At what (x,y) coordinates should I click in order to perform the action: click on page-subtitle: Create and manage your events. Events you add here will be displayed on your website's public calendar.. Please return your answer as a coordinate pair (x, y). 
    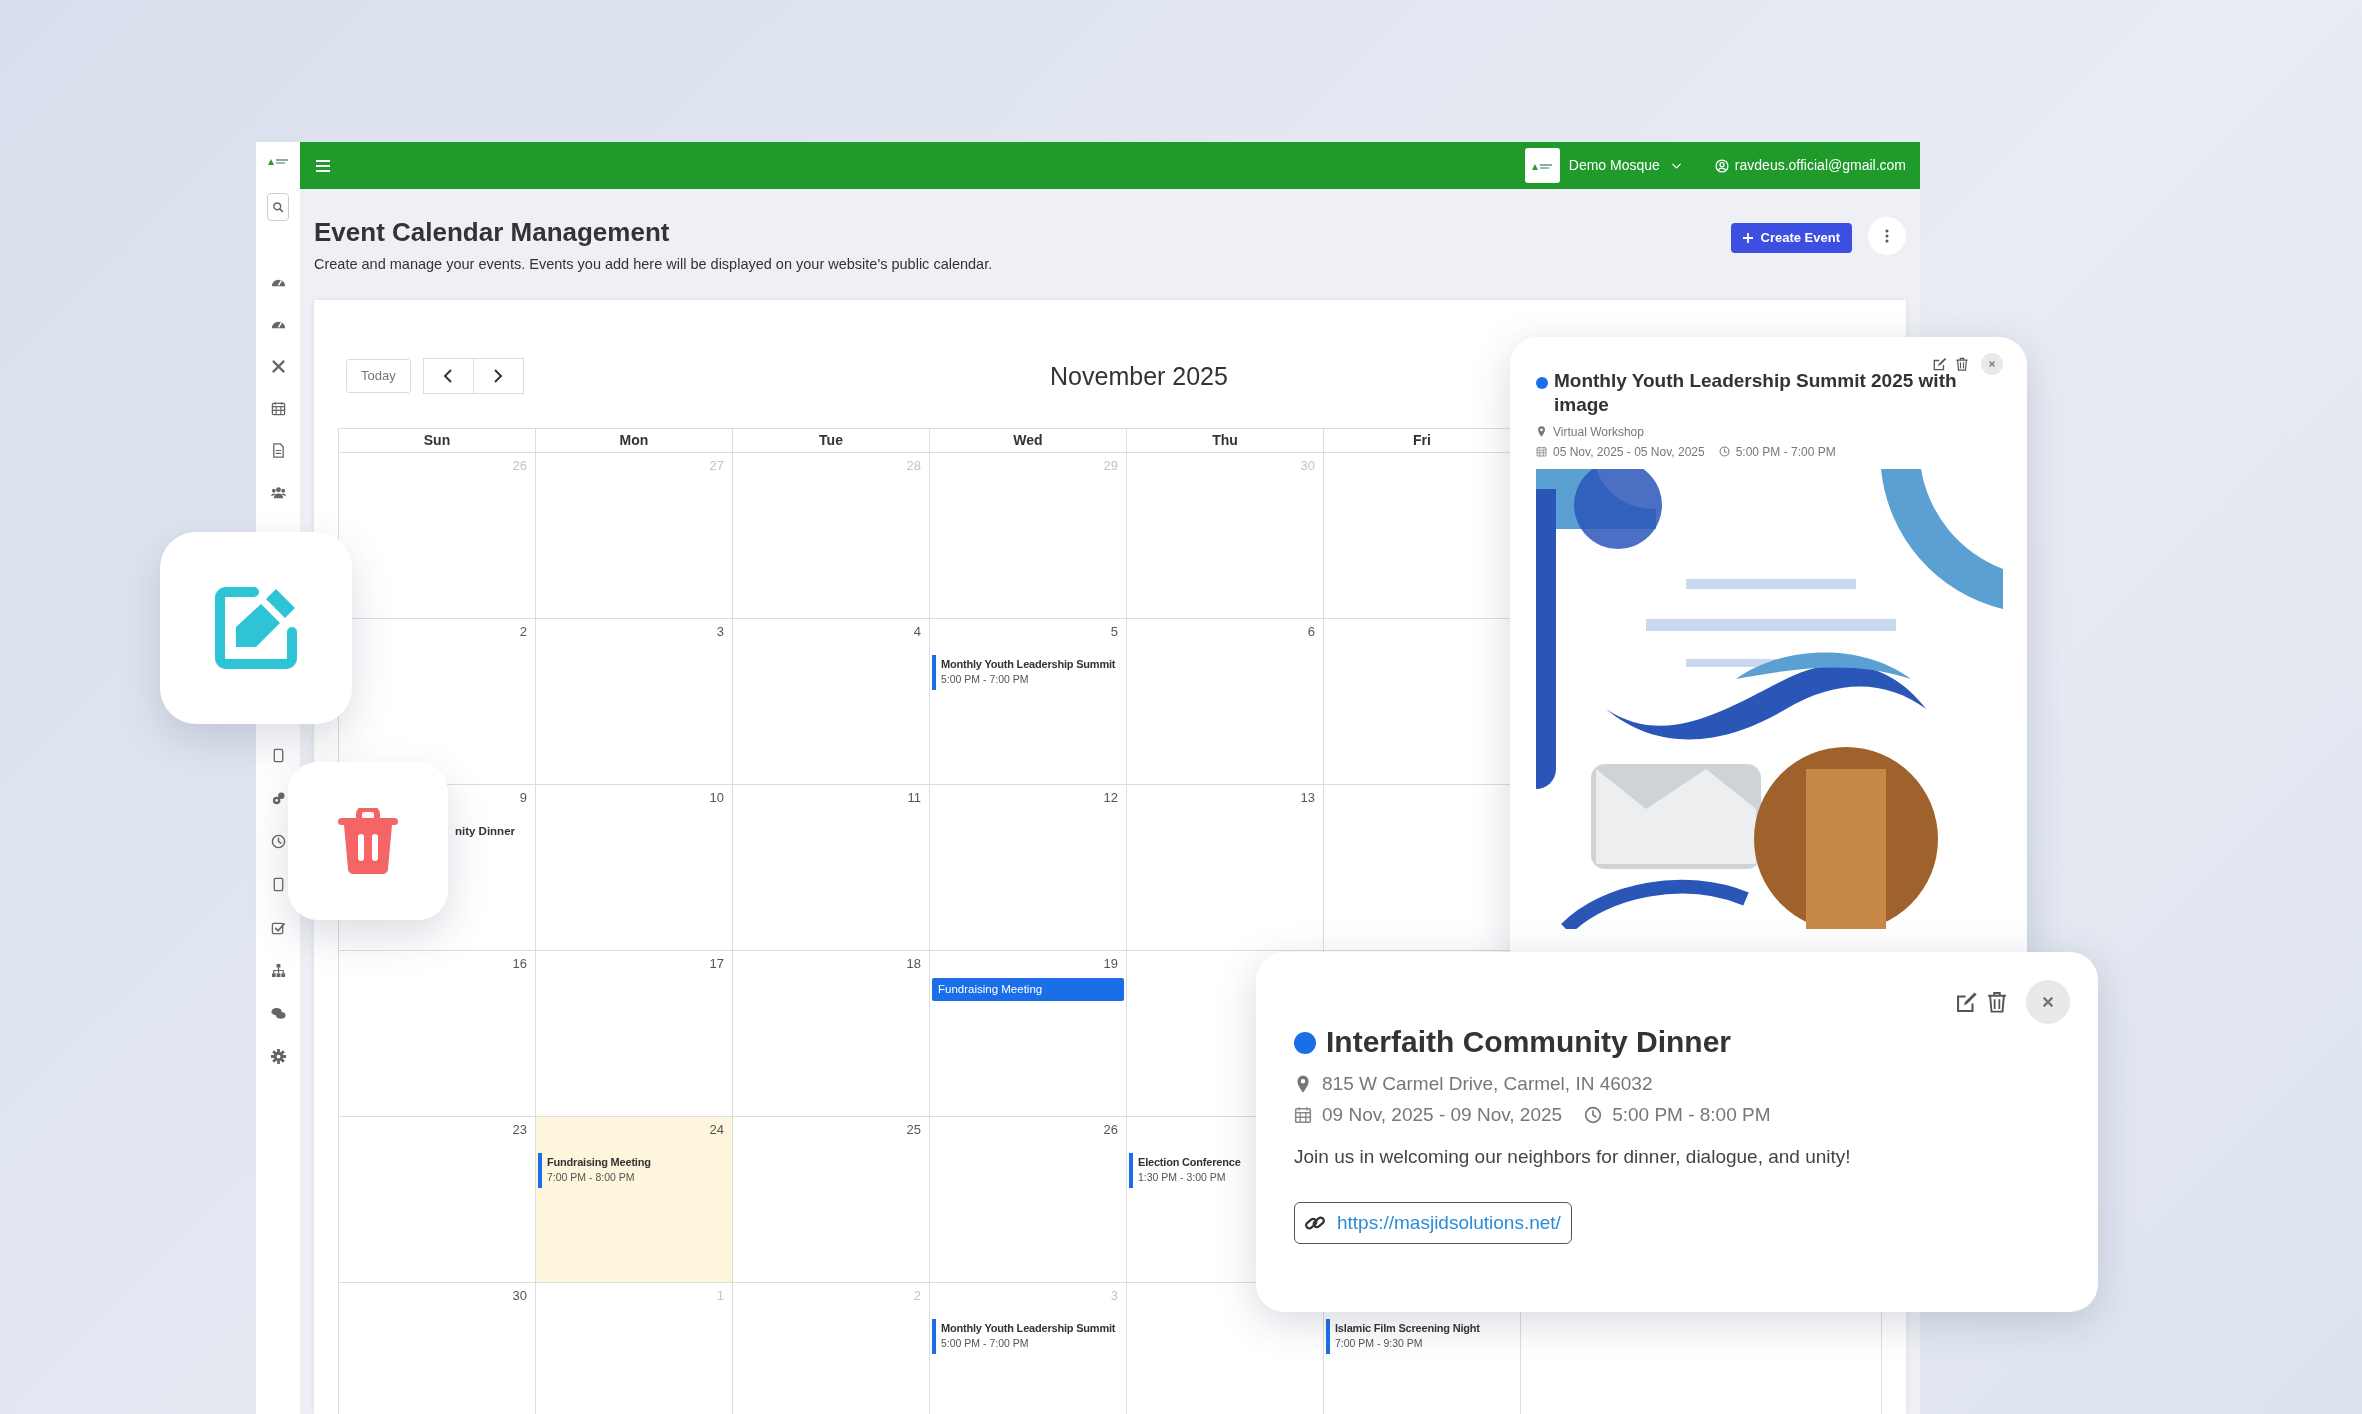
    Looking at the image, I should click on (653, 265).